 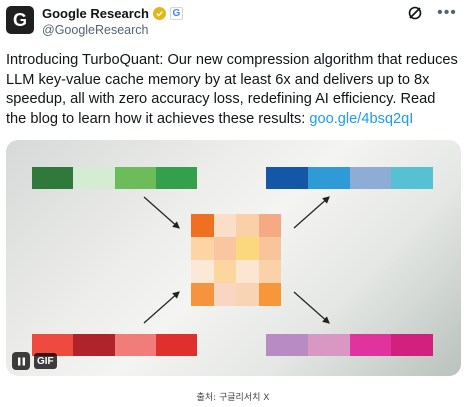 What do you see at coordinates (431, 13) in the screenshot?
I see `top-actions: •••` at bounding box center [431, 13].